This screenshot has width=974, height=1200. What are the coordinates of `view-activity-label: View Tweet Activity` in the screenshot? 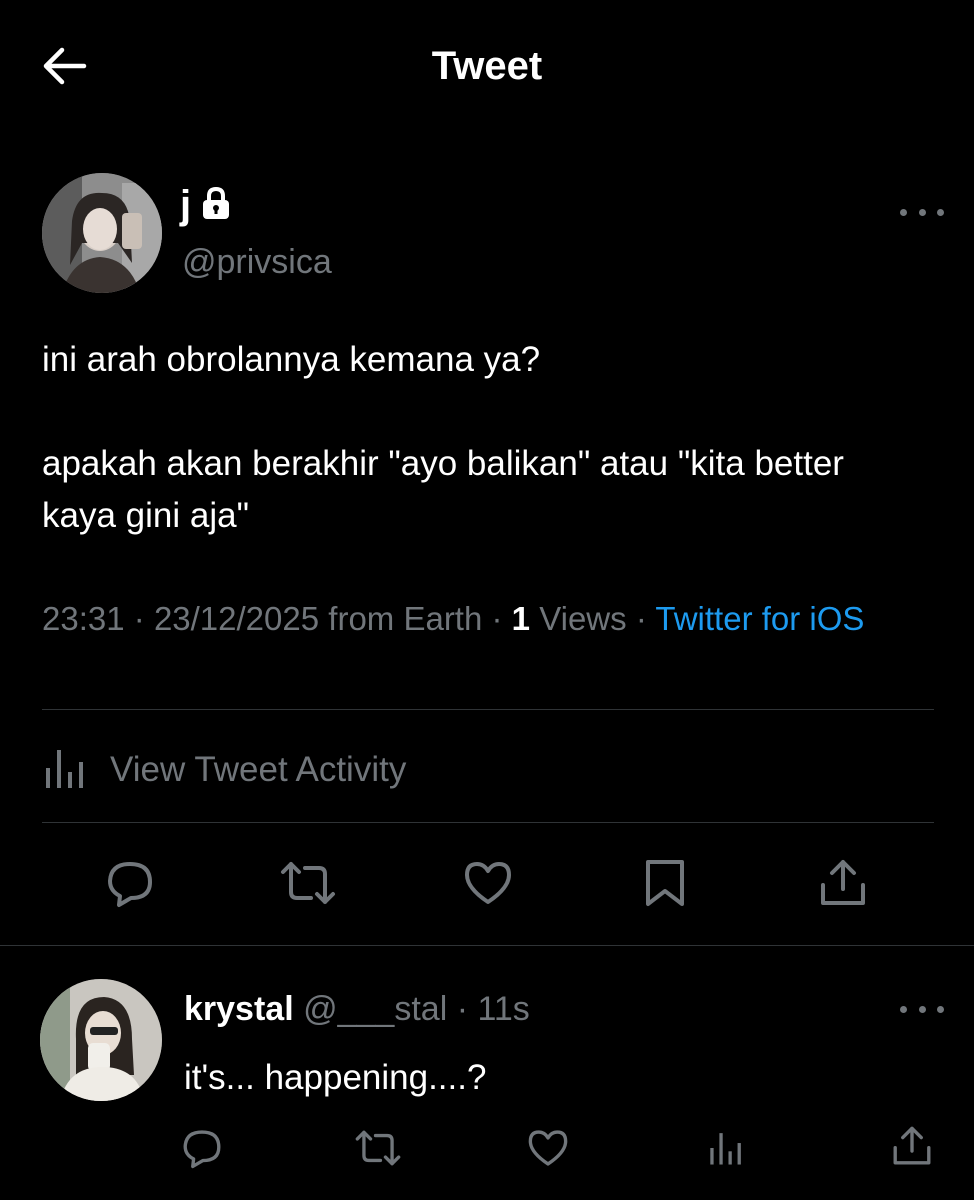 It's located at (258, 769).